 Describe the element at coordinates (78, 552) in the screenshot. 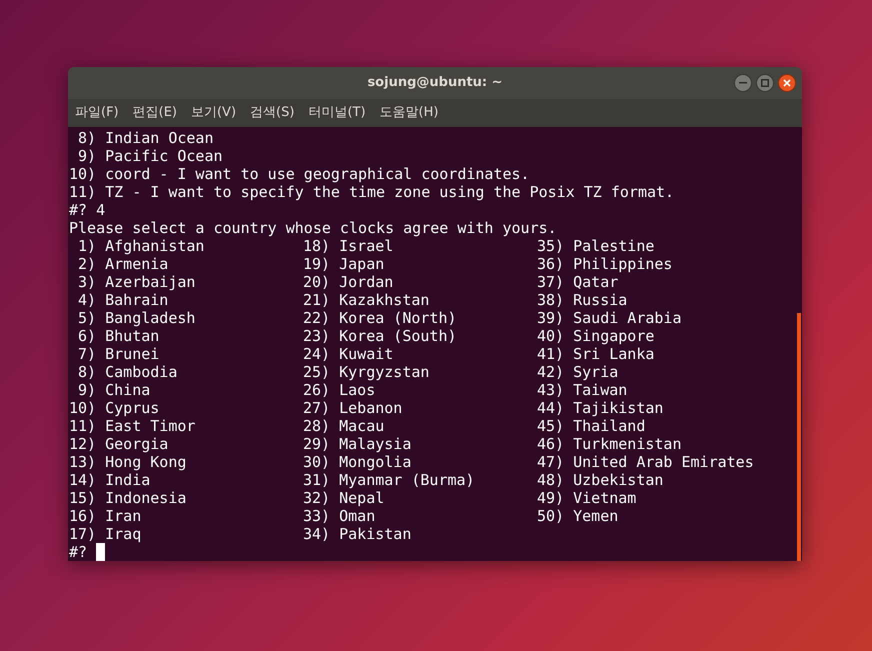

I see `shell-prompt: #?` at that location.